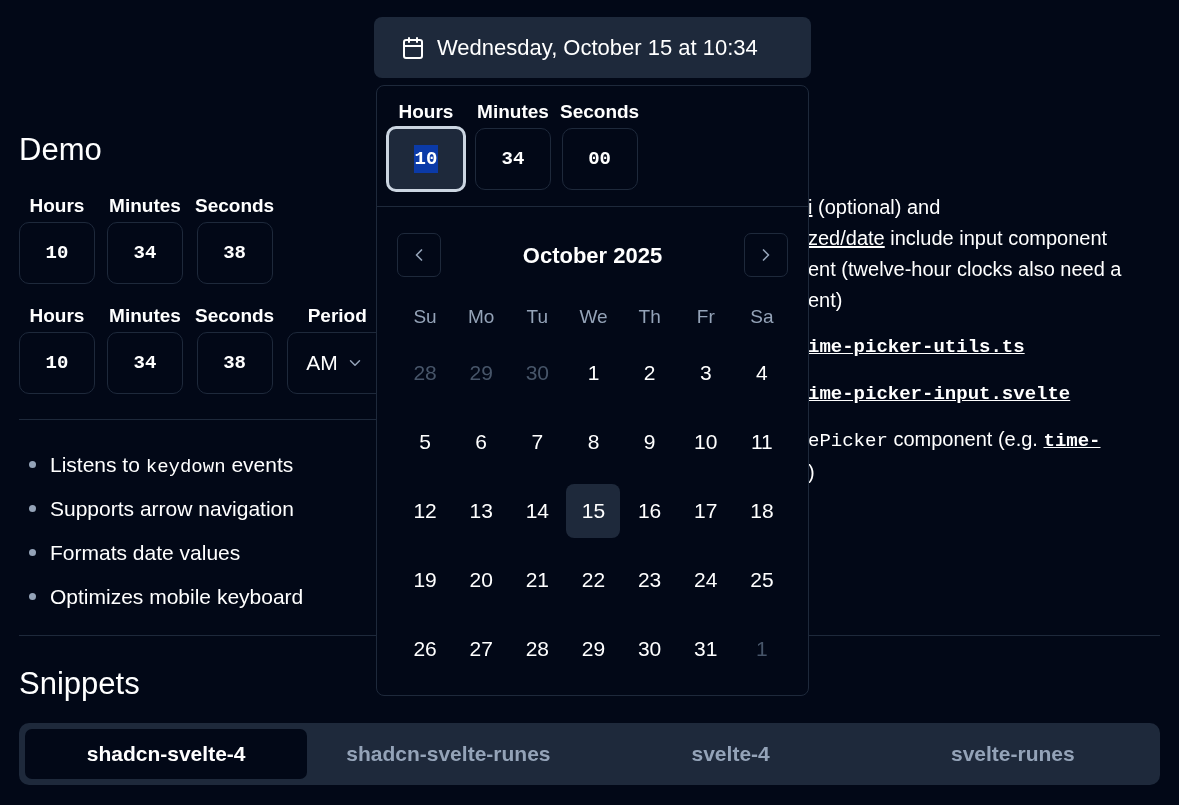 This screenshot has width=1179, height=805. I want to click on tab: svelte-4, so click(730, 754).